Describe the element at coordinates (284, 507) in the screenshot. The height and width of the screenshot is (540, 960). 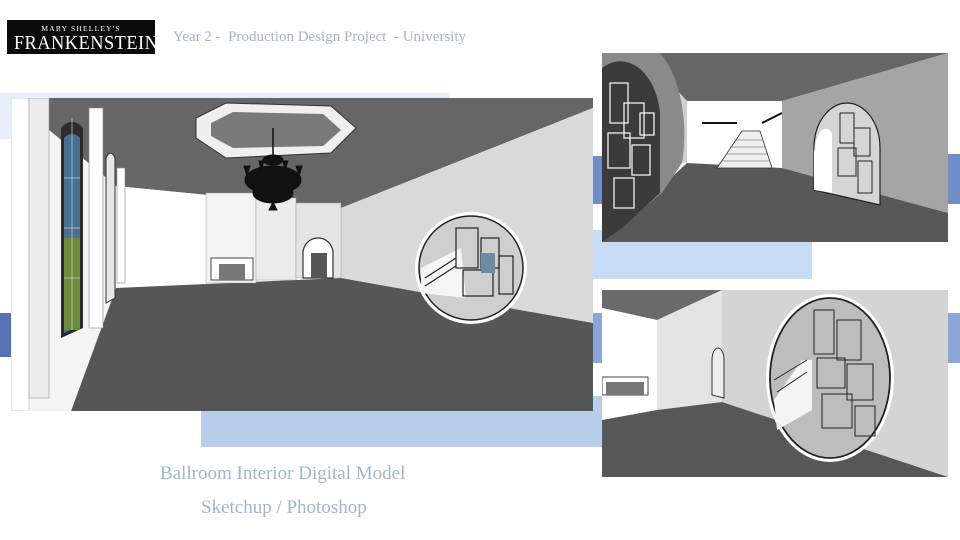
I see `caption-tools: Sketchup / Photoshop` at that location.